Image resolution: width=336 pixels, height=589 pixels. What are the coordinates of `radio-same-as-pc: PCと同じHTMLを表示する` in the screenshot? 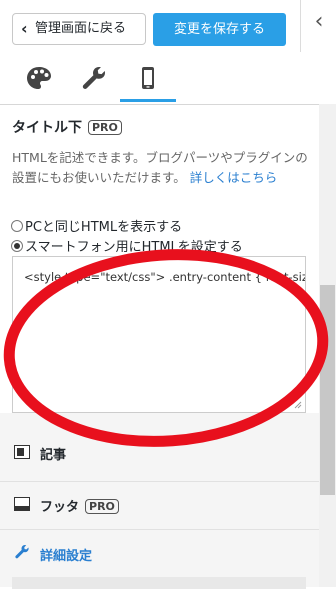 It's located at (96, 225).